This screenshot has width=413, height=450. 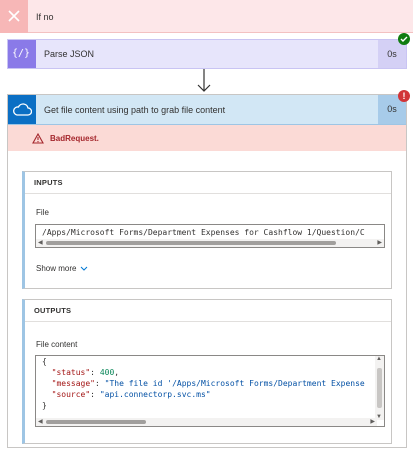 What do you see at coordinates (84, 269) in the screenshot?
I see `chevron-down-icon` at bounding box center [84, 269].